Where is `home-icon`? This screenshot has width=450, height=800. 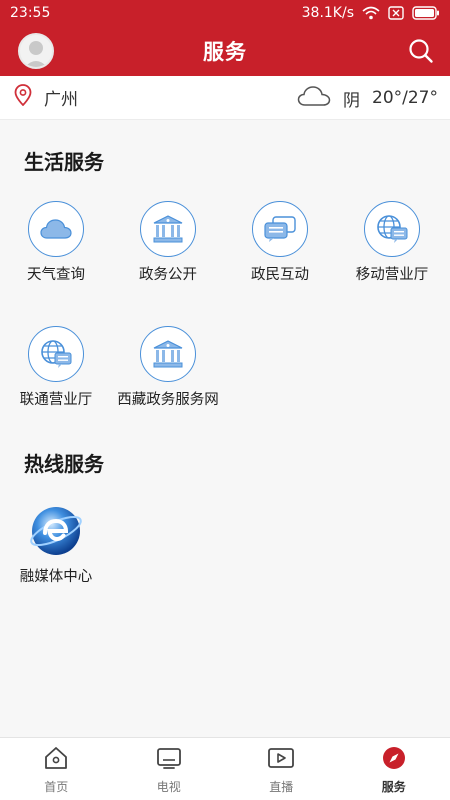
home-icon is located at coordinates (56, 760).